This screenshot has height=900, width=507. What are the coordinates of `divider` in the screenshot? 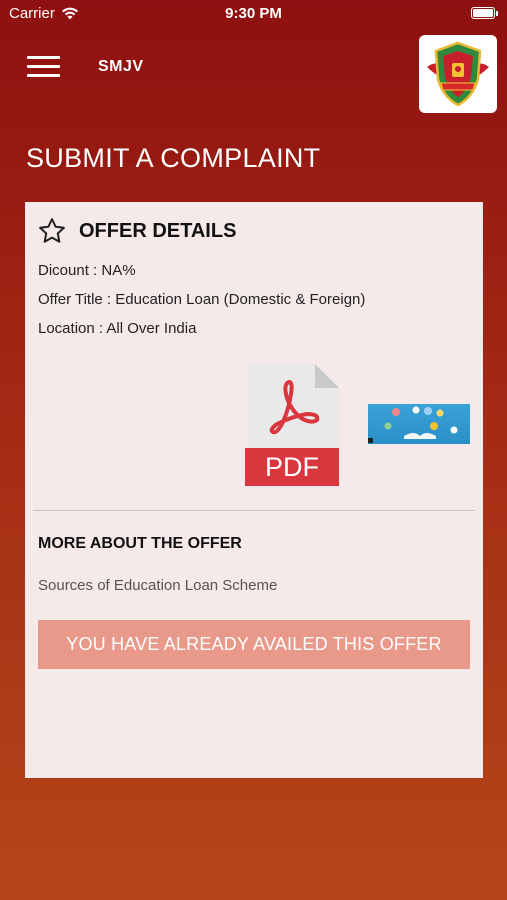 It's located at (254, 510).